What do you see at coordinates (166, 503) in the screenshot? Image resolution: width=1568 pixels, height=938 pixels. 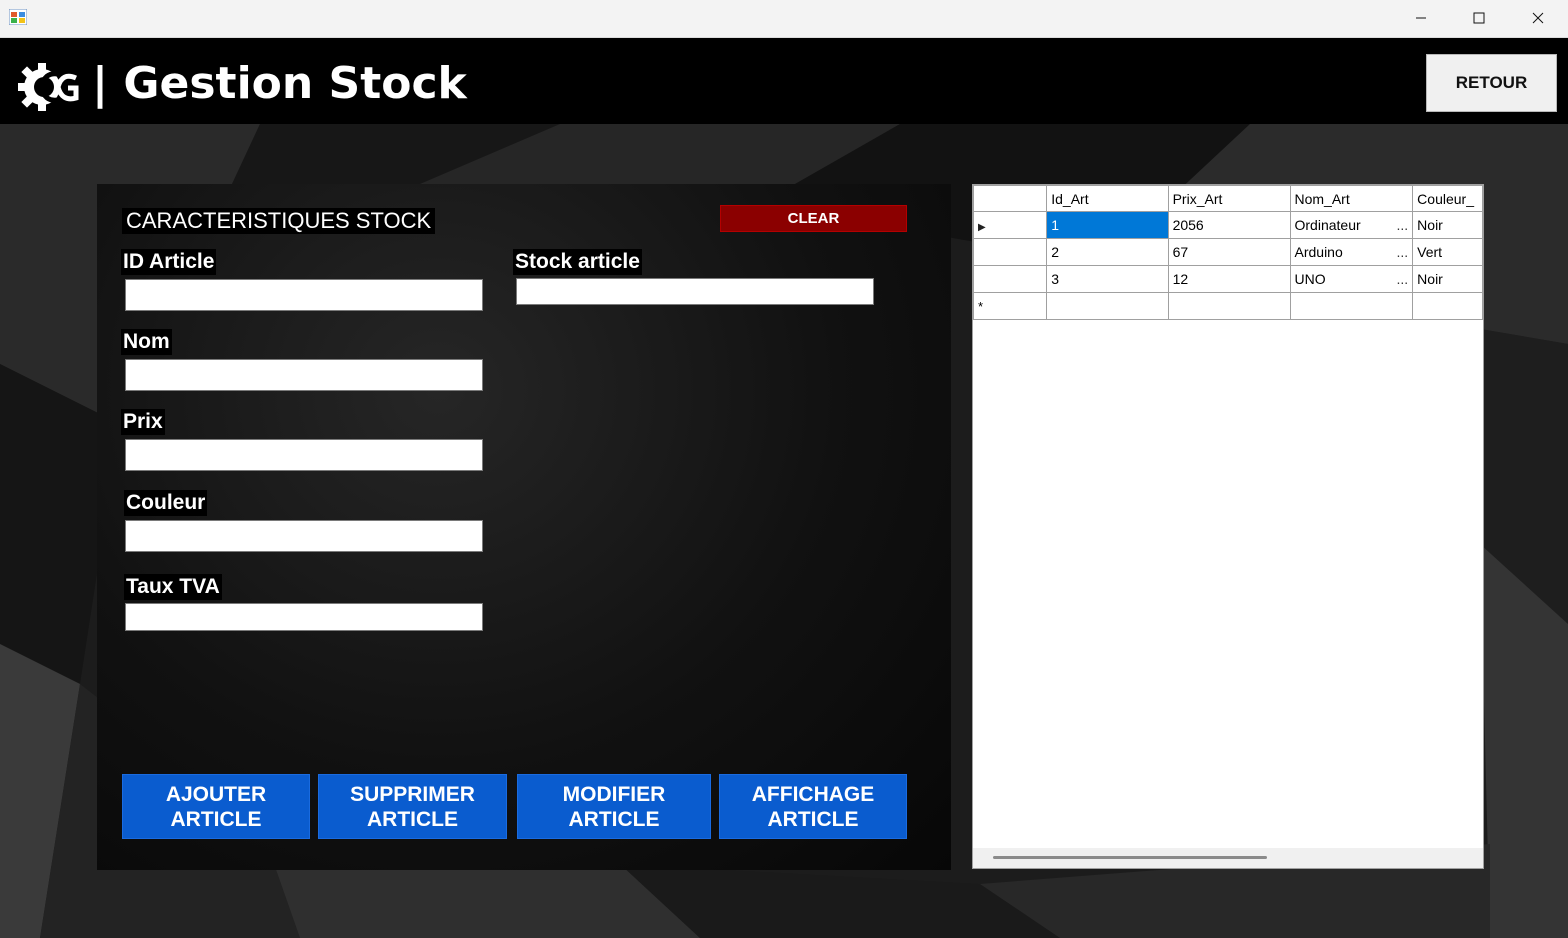 I see `couleur-label: Couleur` at bounding box center [166, 503].